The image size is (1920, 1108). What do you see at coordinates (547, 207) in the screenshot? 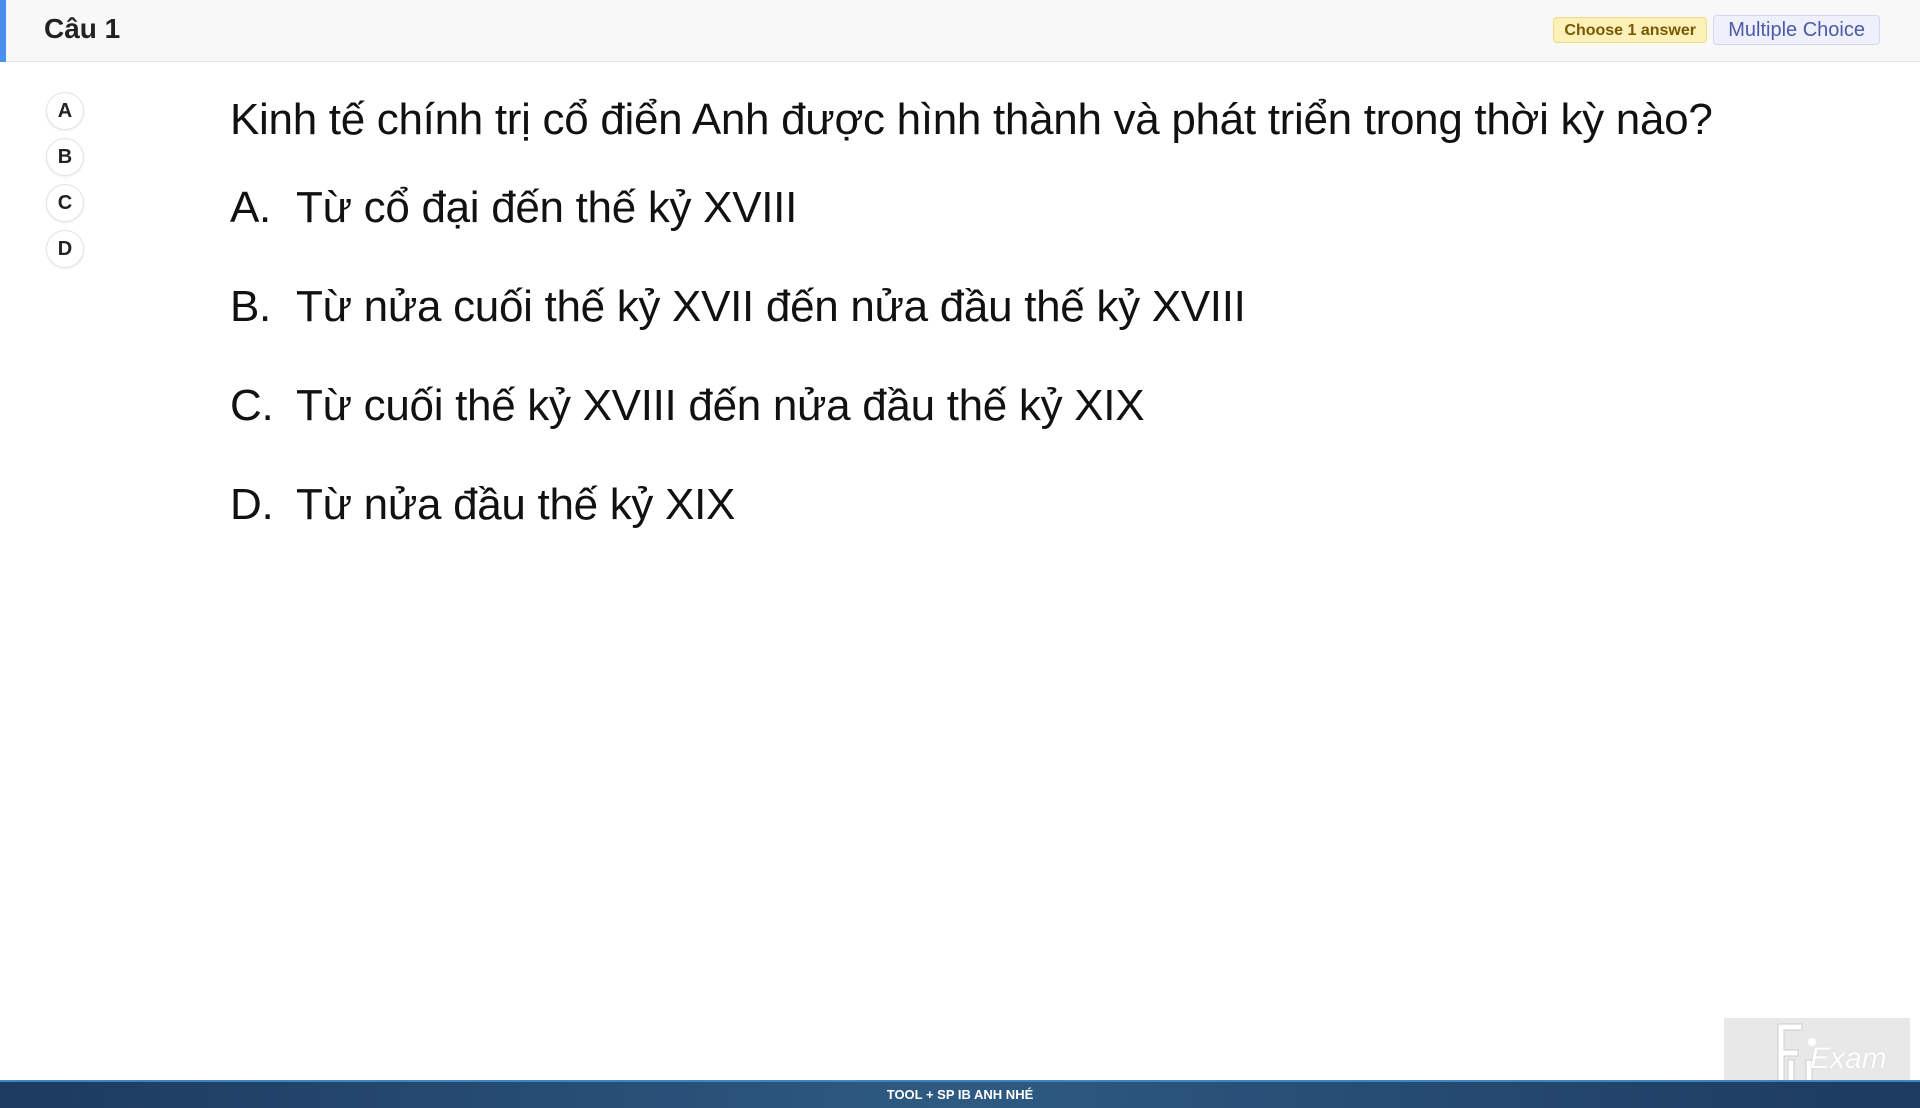
I see `answer-text: Từ cổ đại đến thế kỷ XVIII` at bounding box center [547, 207].